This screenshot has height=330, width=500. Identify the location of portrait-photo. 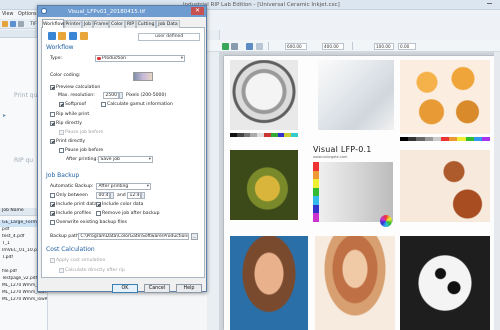
(269, 283).